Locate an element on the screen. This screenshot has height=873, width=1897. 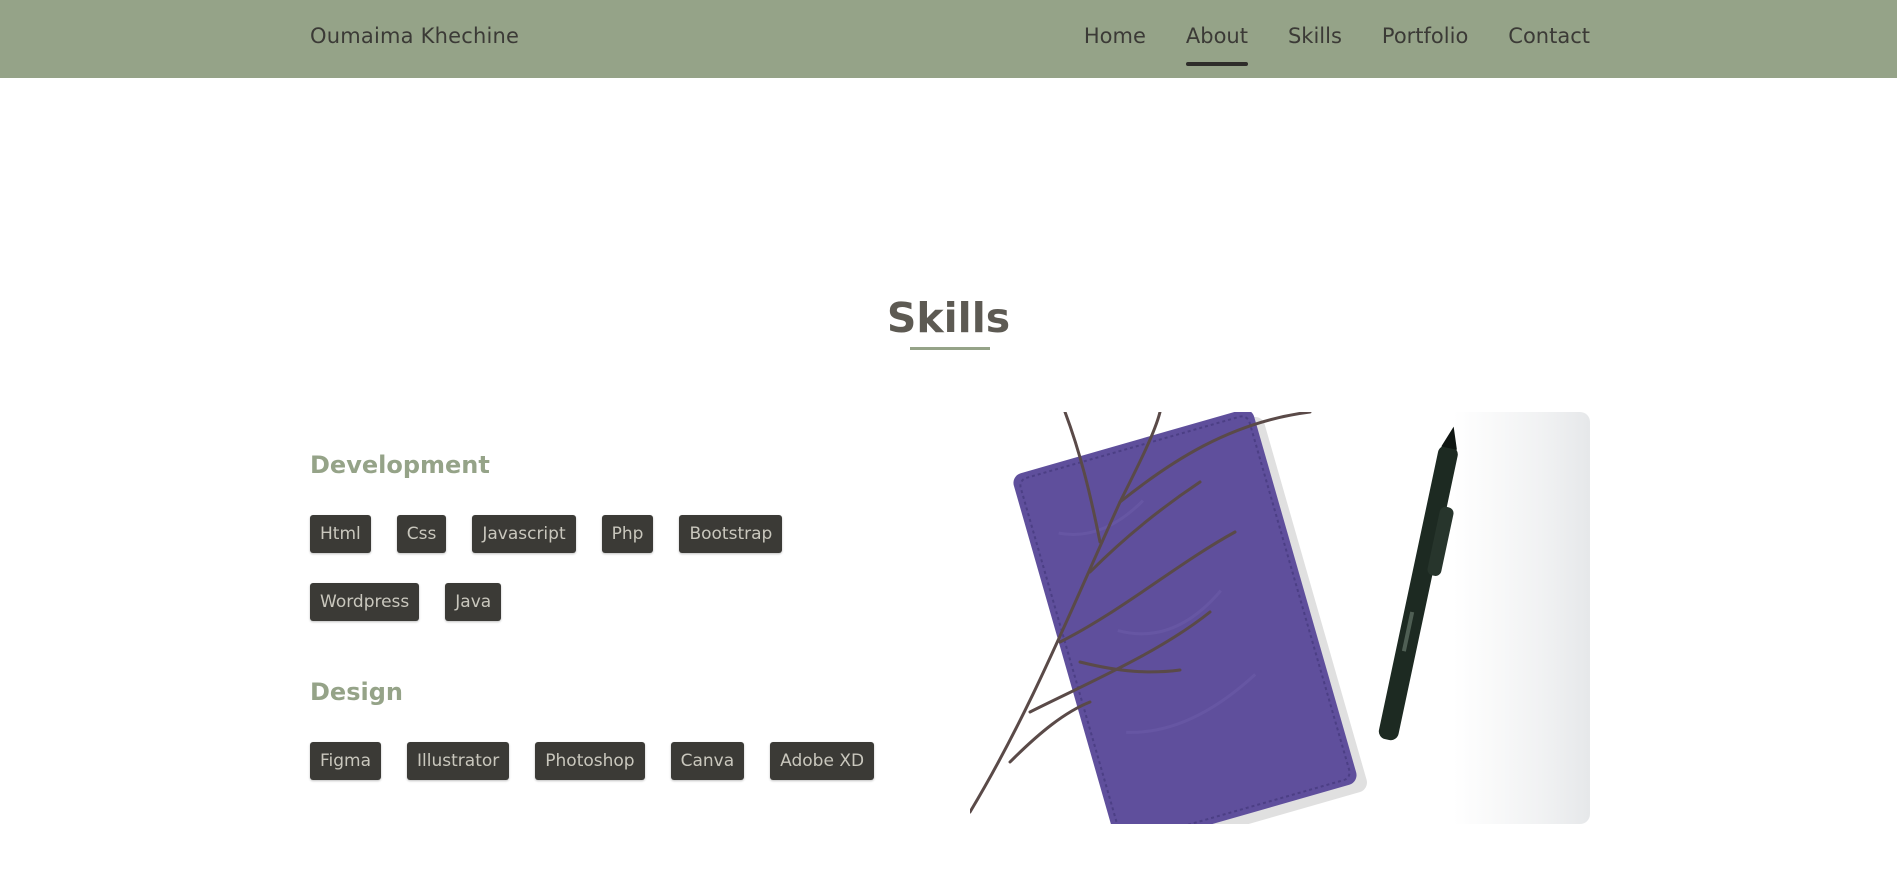
development-tags-row-2: Wordpress Java is located at coordinates (406, 602).